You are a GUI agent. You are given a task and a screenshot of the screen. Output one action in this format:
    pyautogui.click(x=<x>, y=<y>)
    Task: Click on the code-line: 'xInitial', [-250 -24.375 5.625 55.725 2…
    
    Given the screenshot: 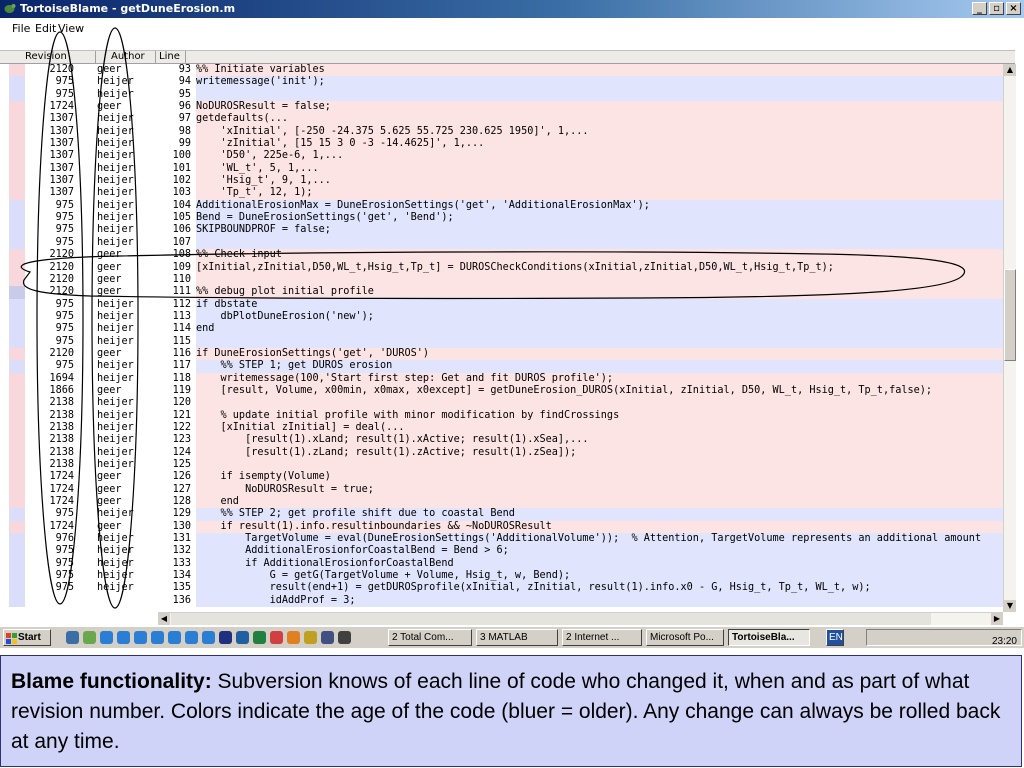 What is the action you would take?
    pyautogui.click(x=599, y=132)
    